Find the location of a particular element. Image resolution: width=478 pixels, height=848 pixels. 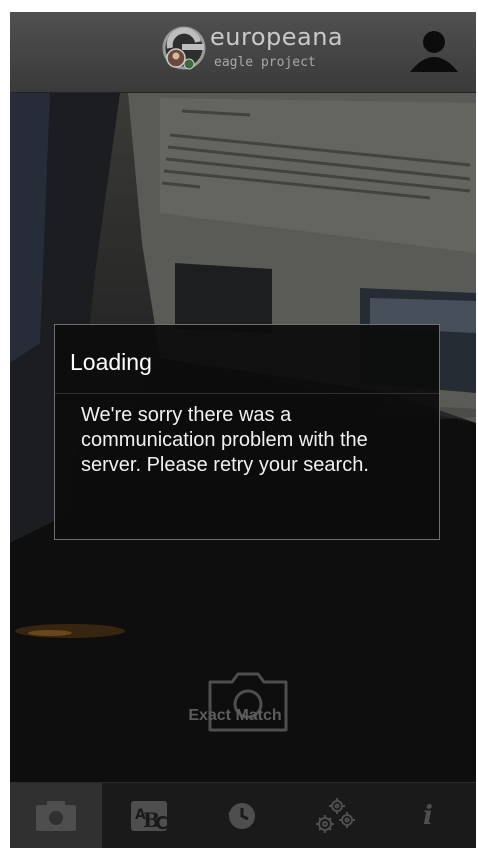

tab-camera is located at coordinates (56, 815).